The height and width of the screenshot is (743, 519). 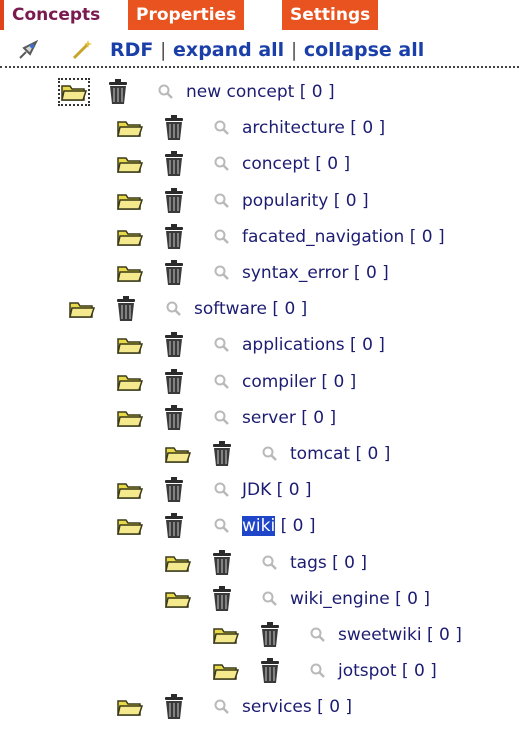 What do you see at coordinates (269, 418) in the screenshot?
I see `concept-name: server` at bounding box center [269, 418].